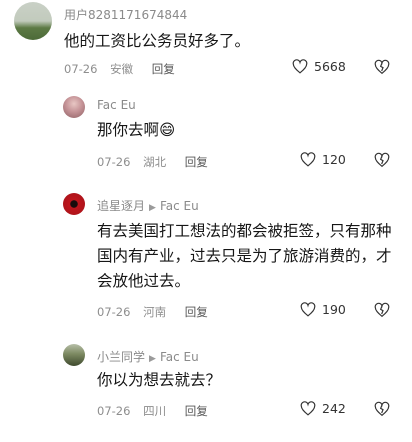 Image resolution: width=412 pixels, height=442 pixels. I want to click on username: 用户8281171674844, so click(125, 14).